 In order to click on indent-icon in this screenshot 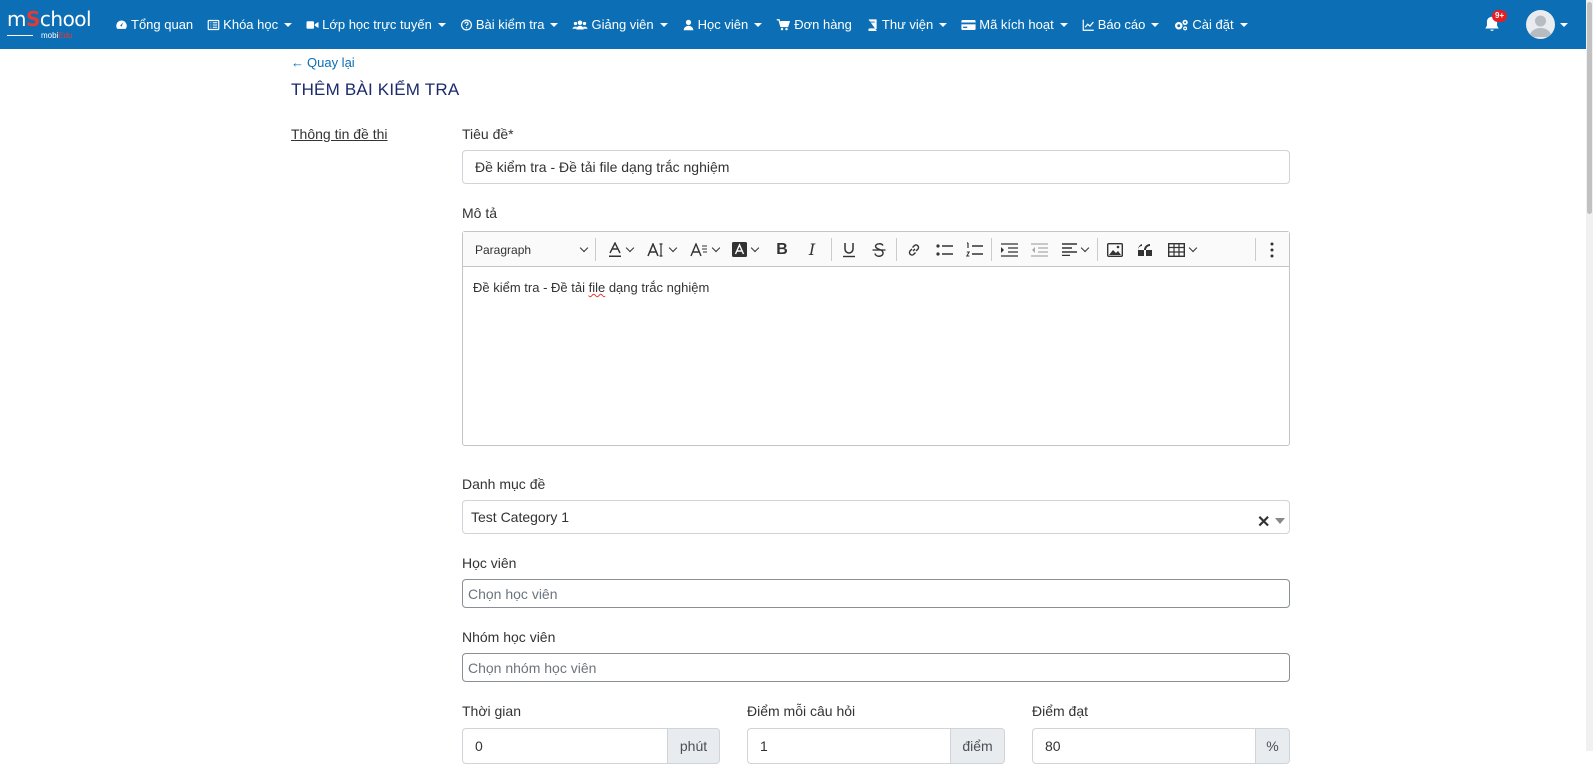, I will do `click(1009, 249)`.